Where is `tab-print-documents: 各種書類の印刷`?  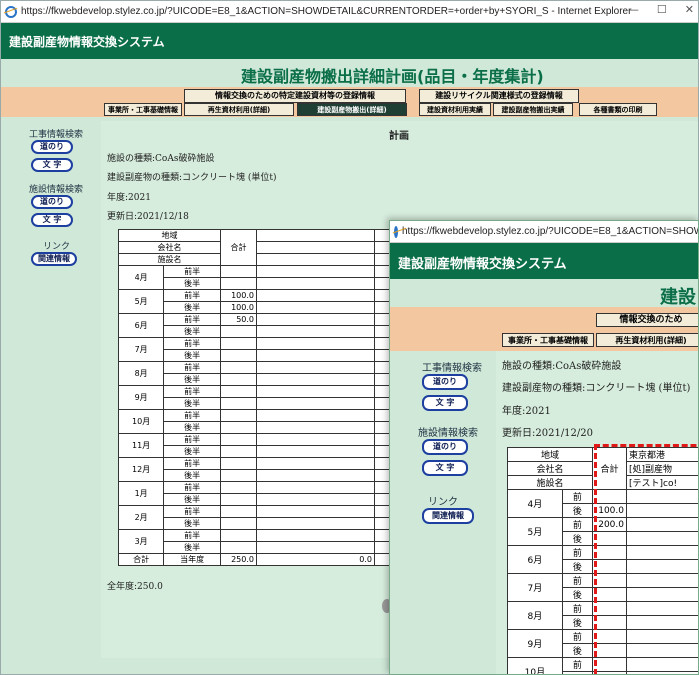 tab-print-documents: 各種書類の印刷 is located at coordinates (618, 109).